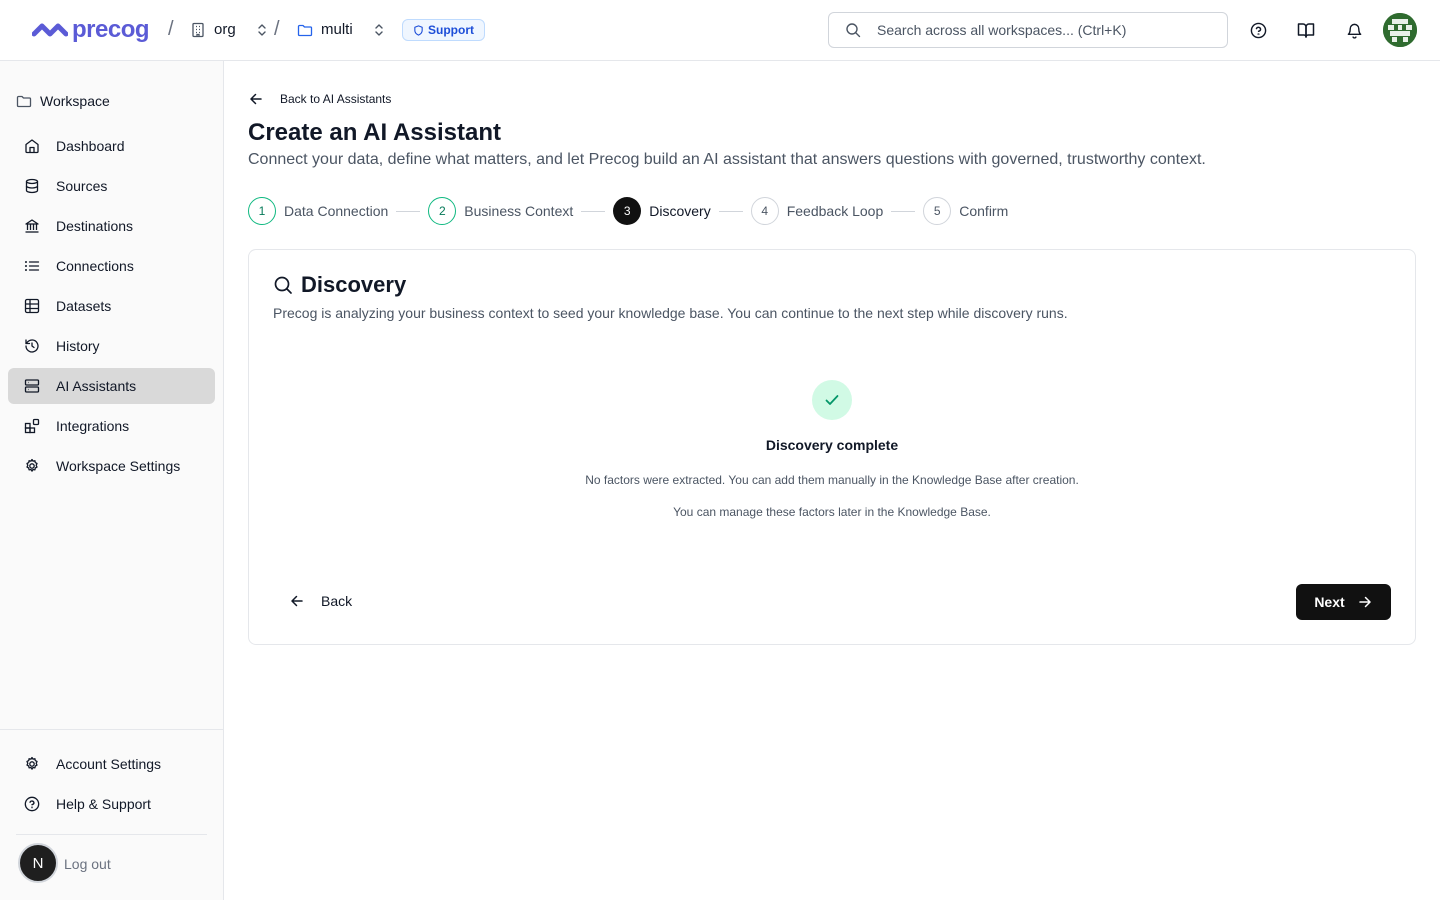 The image size is (1440, 900). Describe the element at coordinates (111, 29) in the screenshot. I see `logo-text: precog` at that location.